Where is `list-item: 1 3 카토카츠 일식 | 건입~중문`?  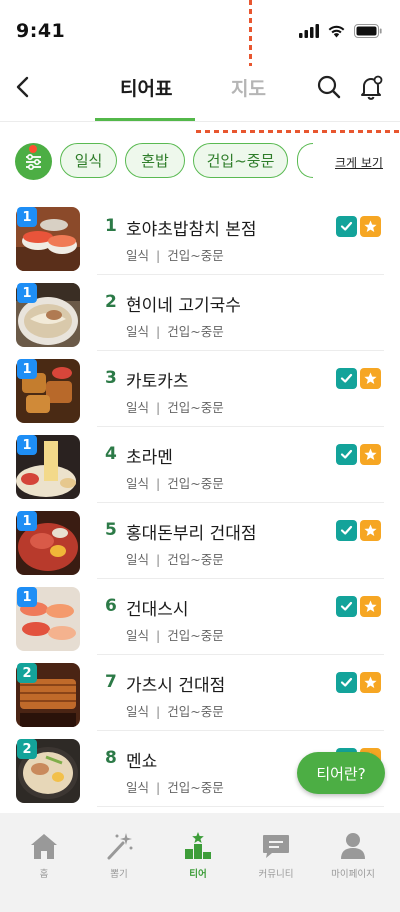
list-item: 1 3 카토카츠 일식 | 건입~중문 is located at coordinates (200, 388).